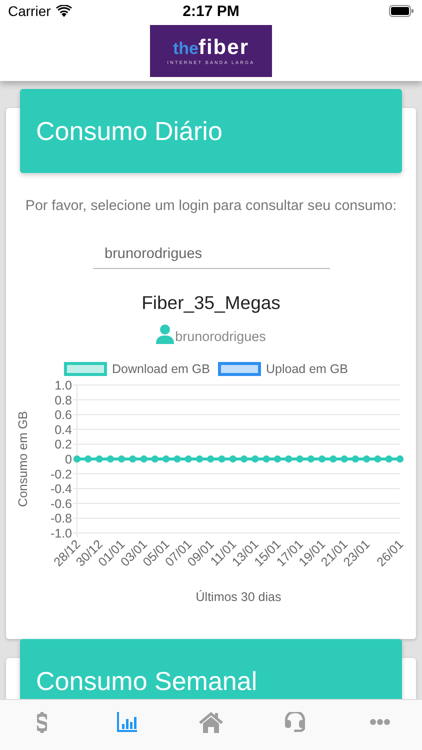 This screenshot has height=750, width=422. I want to click on battery-icon, so click(401, 11).